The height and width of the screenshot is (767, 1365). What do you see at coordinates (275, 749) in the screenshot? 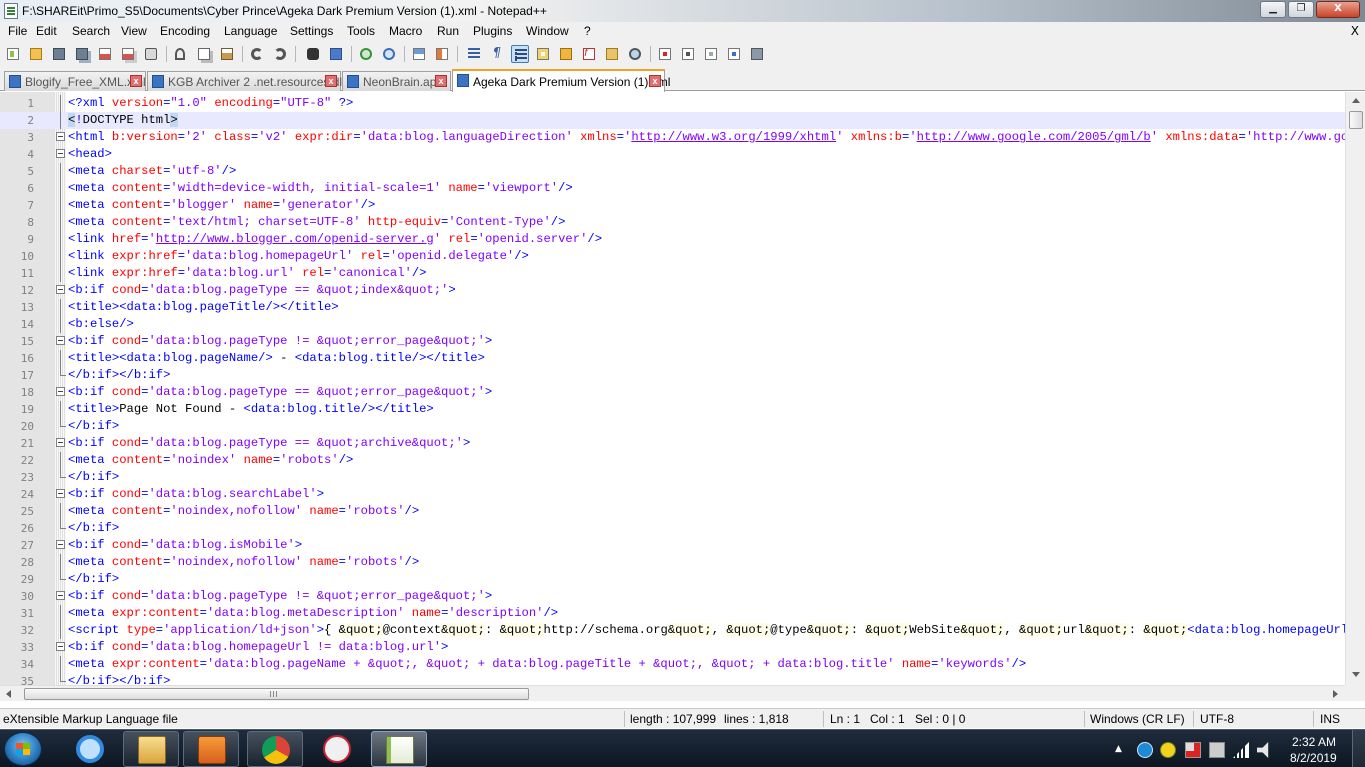
I see `google-chrome-icon` at bounding box center [275, 749].